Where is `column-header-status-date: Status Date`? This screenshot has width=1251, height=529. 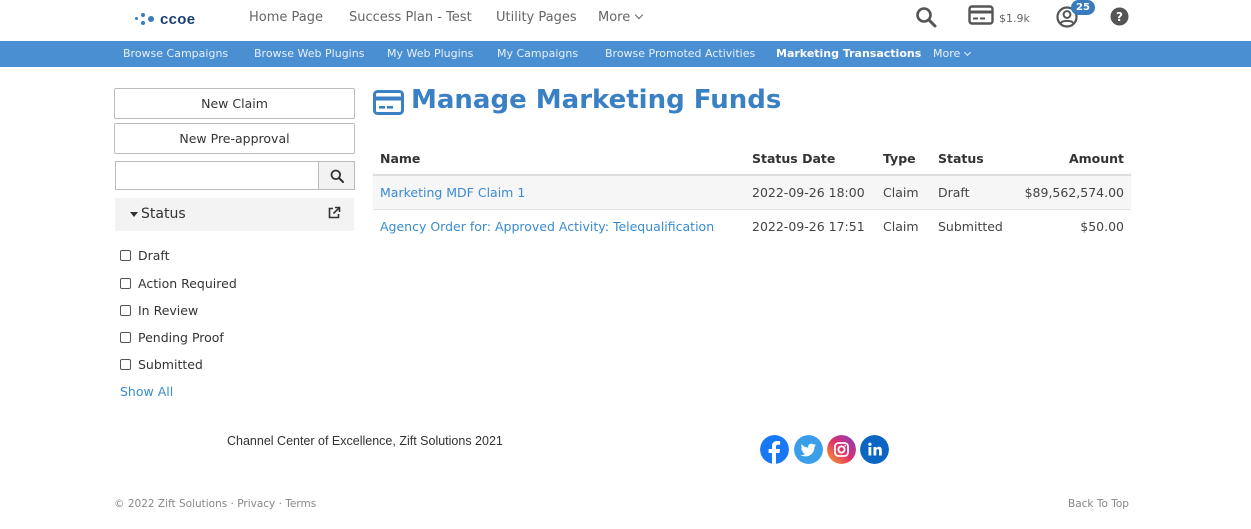
column-header-status-date: Status Date is located at coordinates (793, 158).